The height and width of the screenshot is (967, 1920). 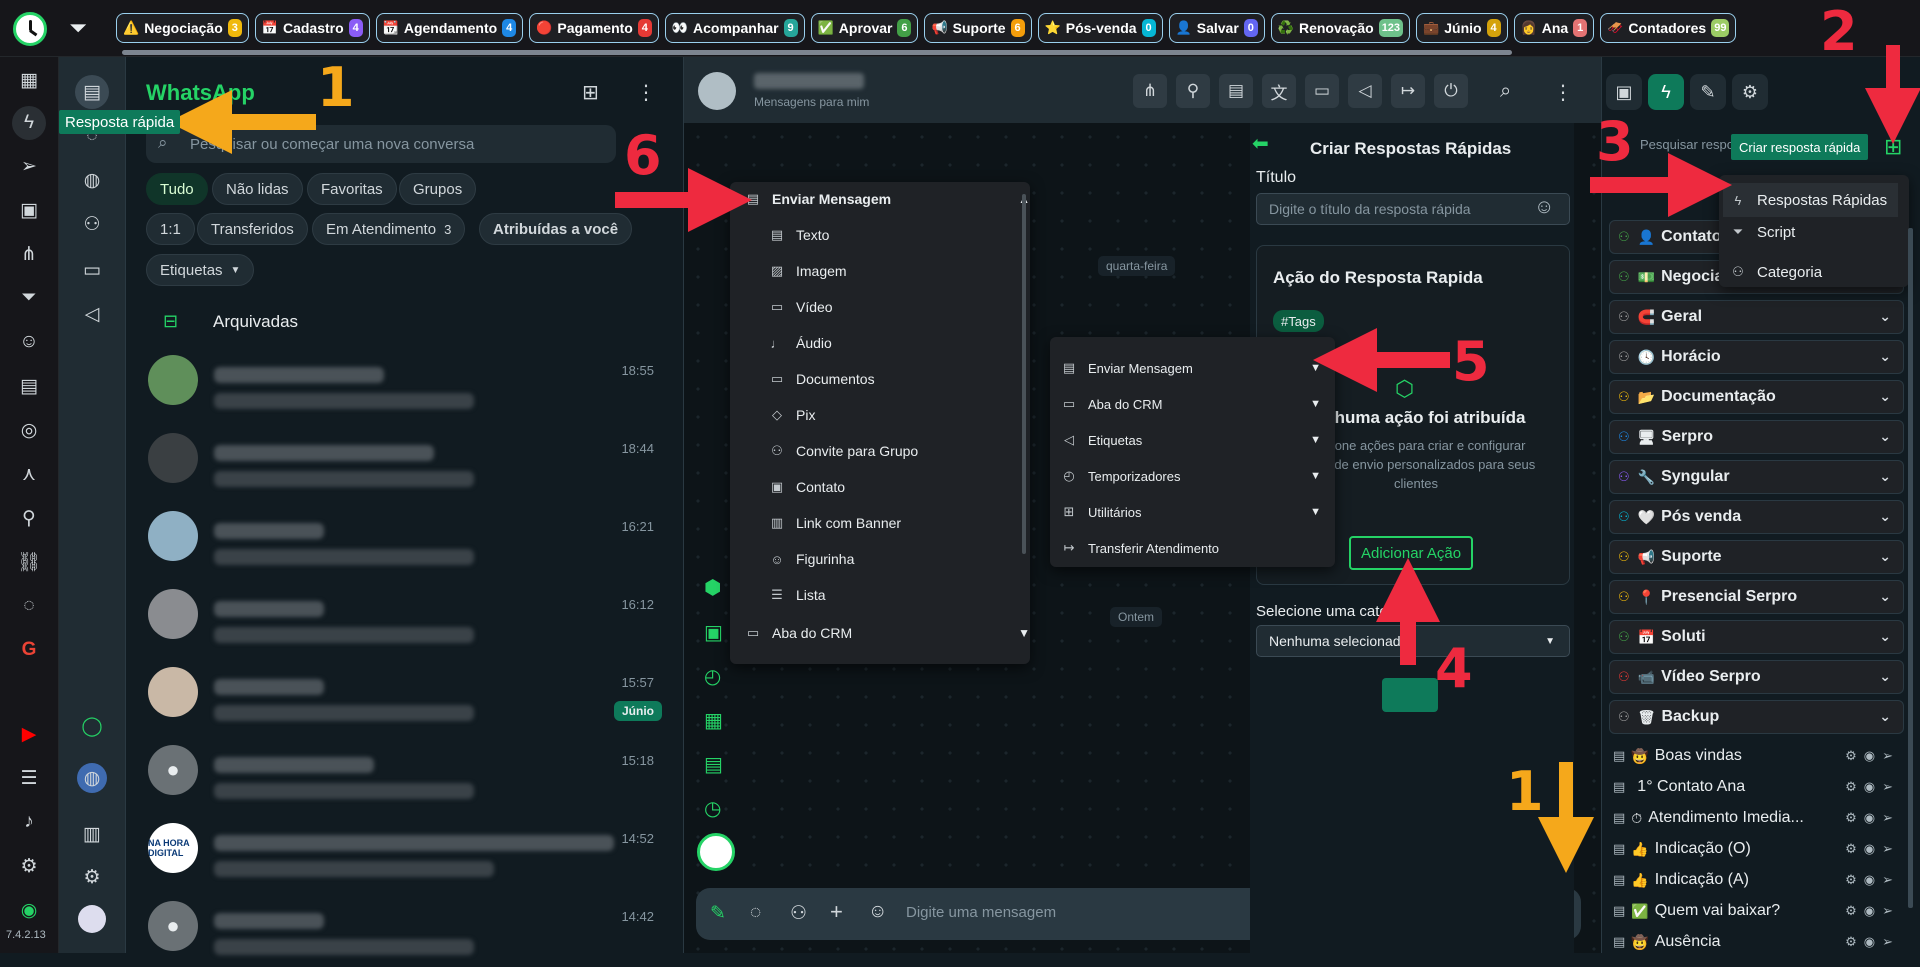 I want to click on action-option-transfer: ↦ Transferir Atendimento, so click(x=1192, y=548).